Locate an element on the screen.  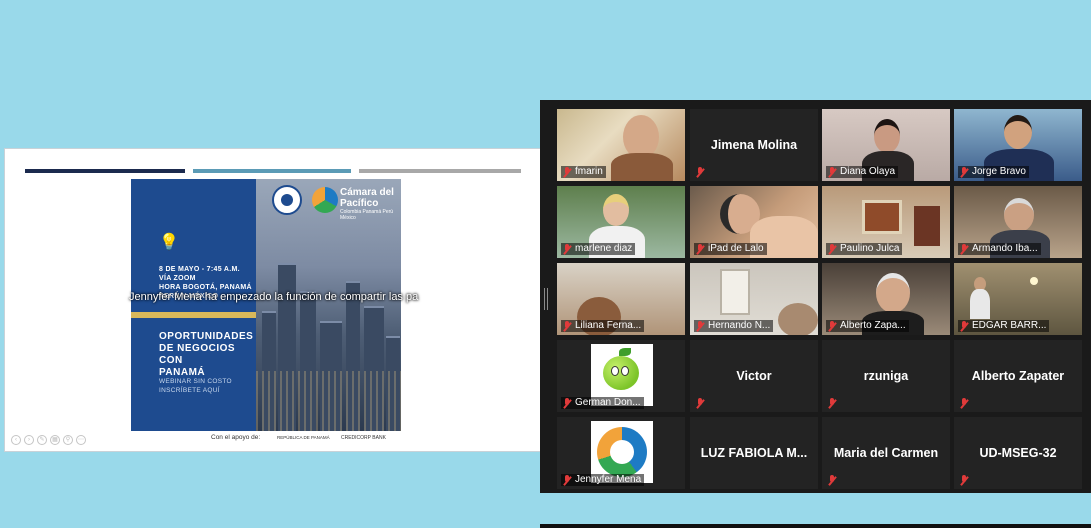
participant-tile-victor: Victor is located at coordinates (754, 376).